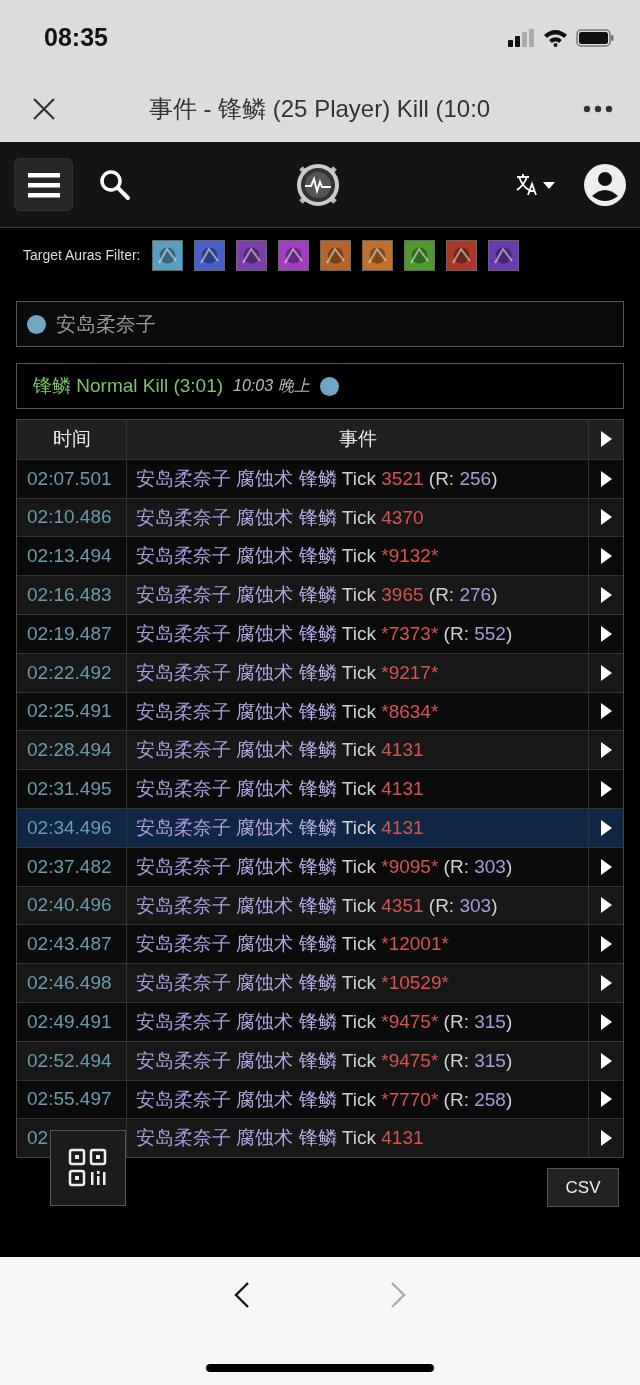  What do you see at coordinates (536, 184) in the screenshot?
I see `translate-icon` at bounding box center [536, 184].